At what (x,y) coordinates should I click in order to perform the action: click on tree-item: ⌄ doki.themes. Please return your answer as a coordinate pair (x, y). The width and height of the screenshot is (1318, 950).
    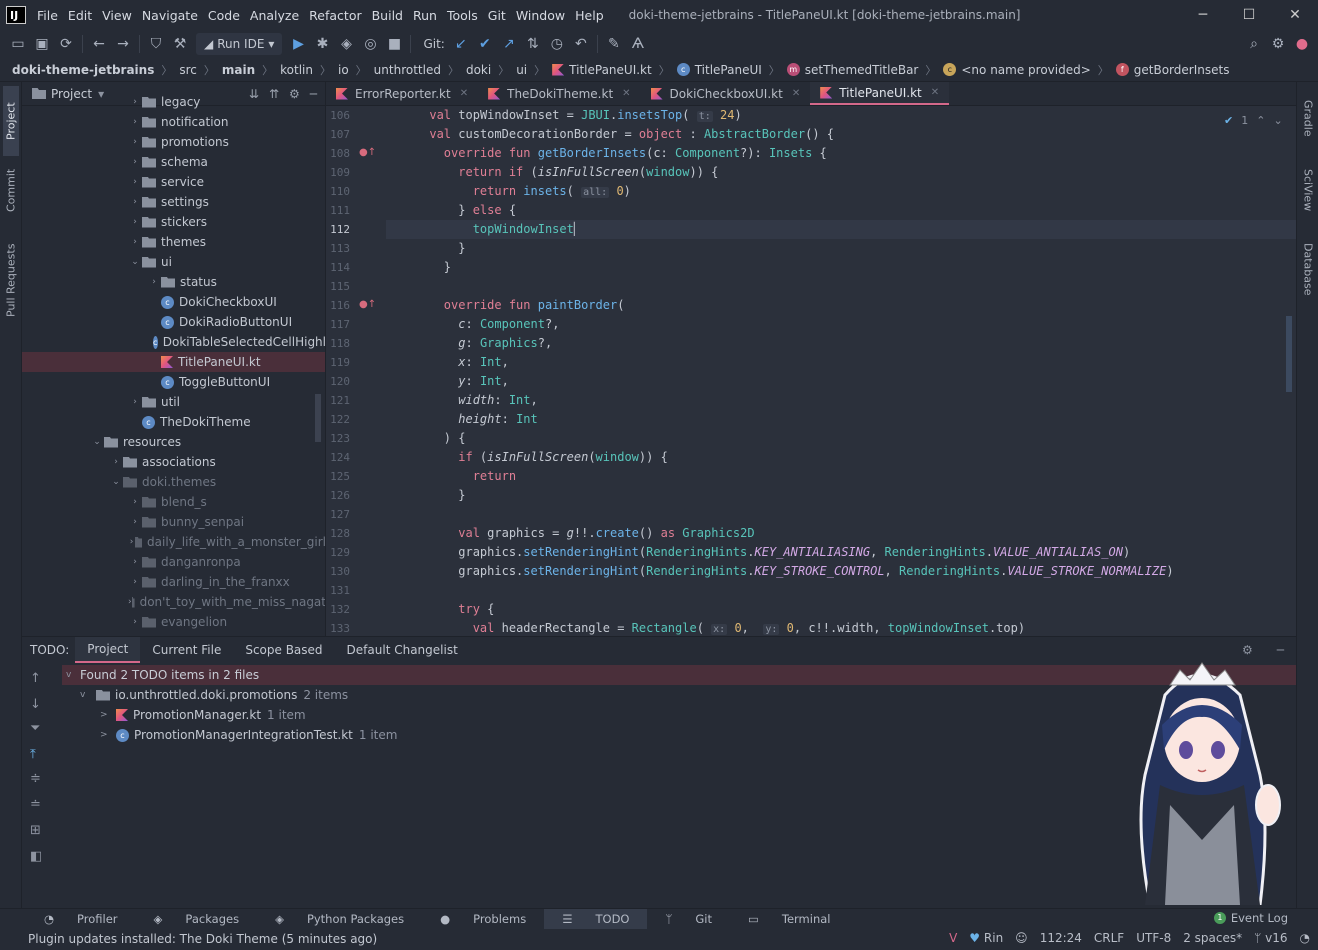
    Looking at the image, I should click on (173, 482).